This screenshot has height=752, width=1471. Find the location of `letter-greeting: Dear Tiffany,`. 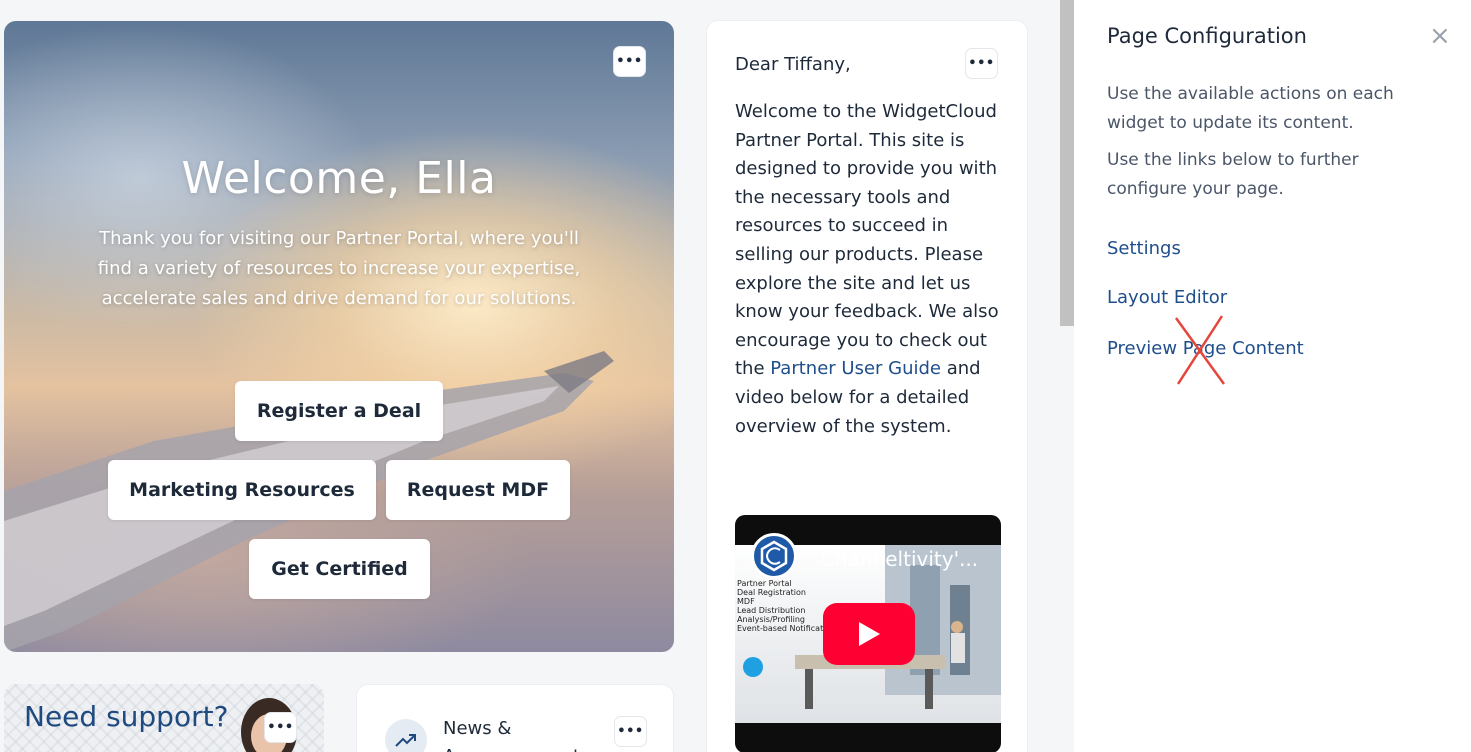

letter-greeting: Dear Tiffany, is located at coordinates (793, 64).